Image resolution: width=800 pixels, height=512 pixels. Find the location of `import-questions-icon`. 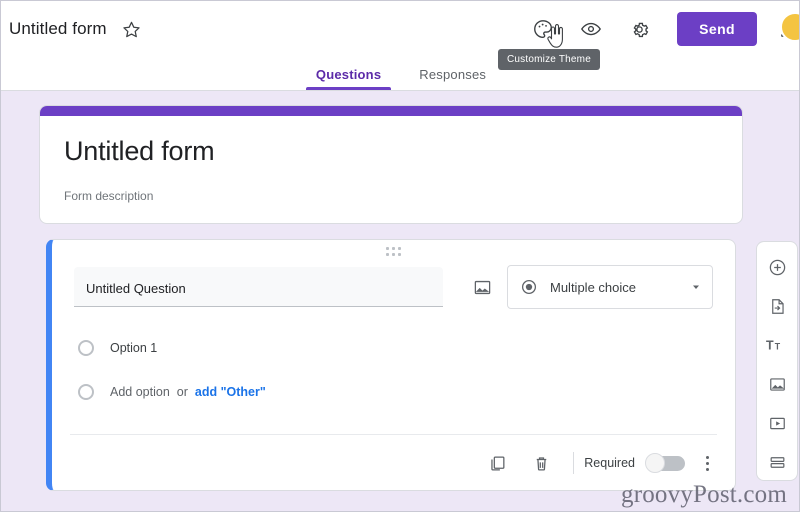

import-questions-icon is located at coordinates (777, 306).